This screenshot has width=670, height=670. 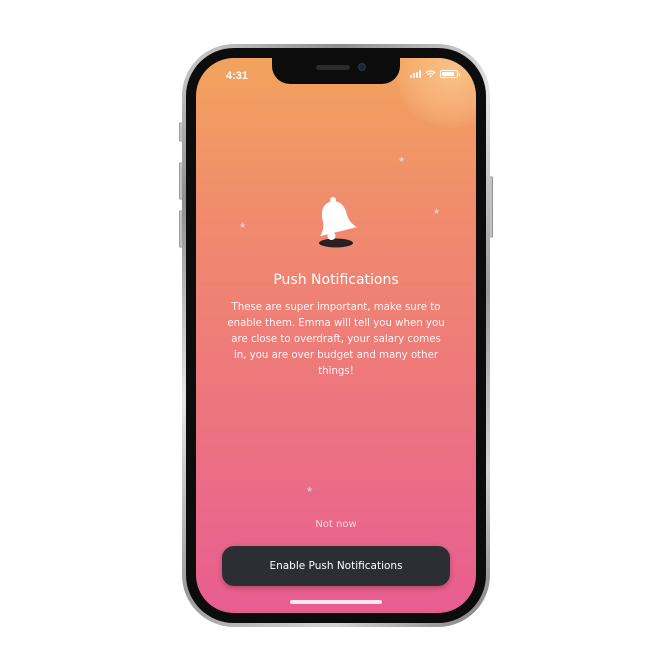 I want to click on enable-push-notifications-button: Enable Push Notifications, so click(x=336, y=566).